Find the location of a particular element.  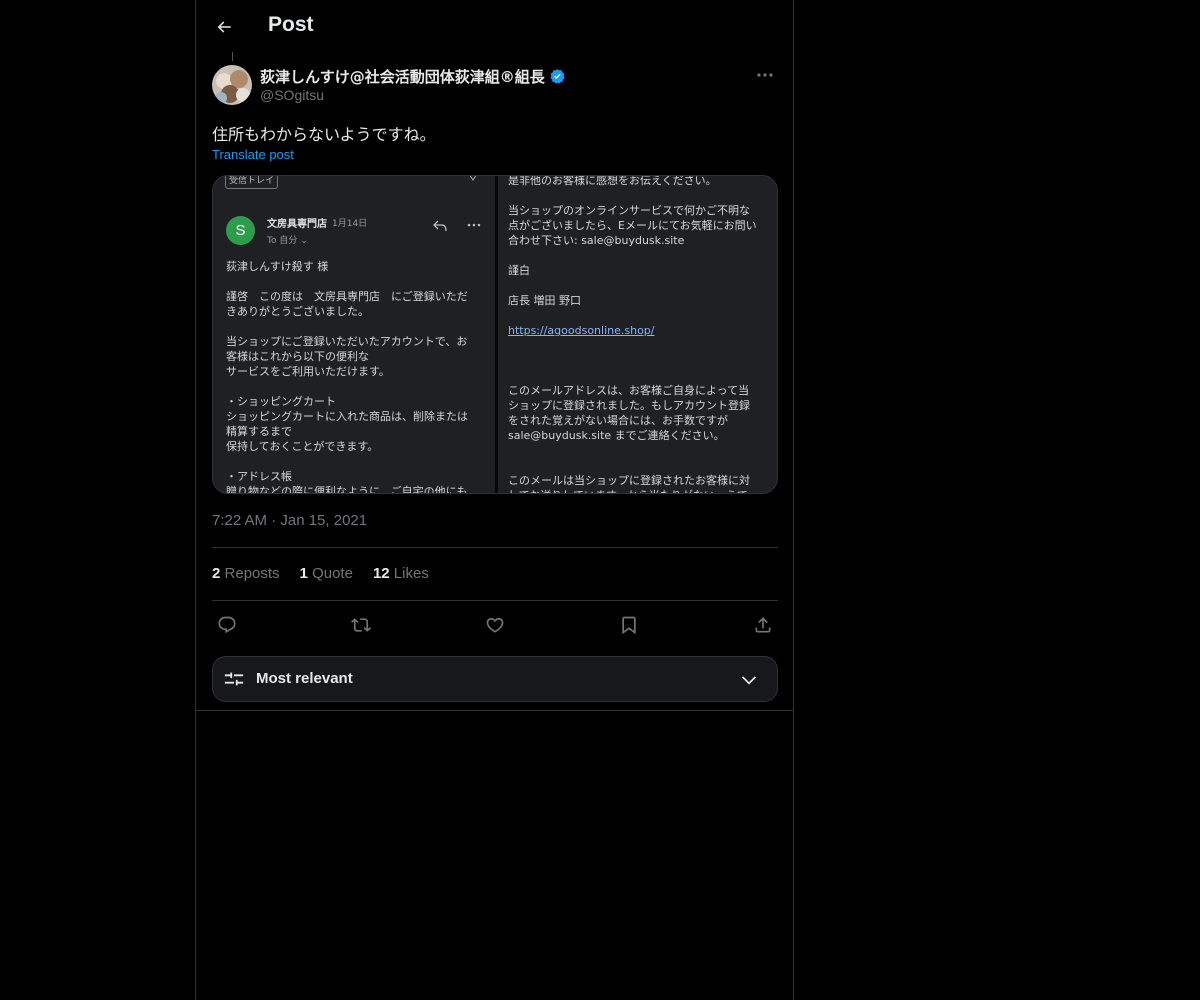

name-row: 荻津しんすけ@社会活動団体荻津組®組長 is located at coordinates (413, 76).